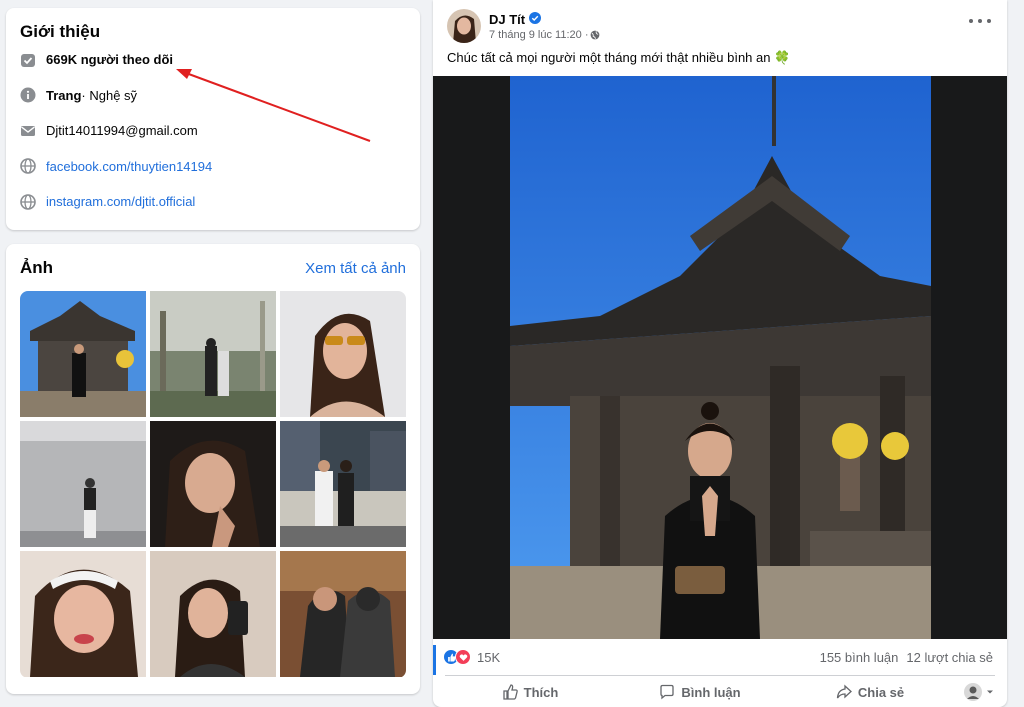 This screenshot has height=707, width=1024. Describe the element at coordinates (510, 692) in the screenshot. I see `thumbs-up-icon` at that location.